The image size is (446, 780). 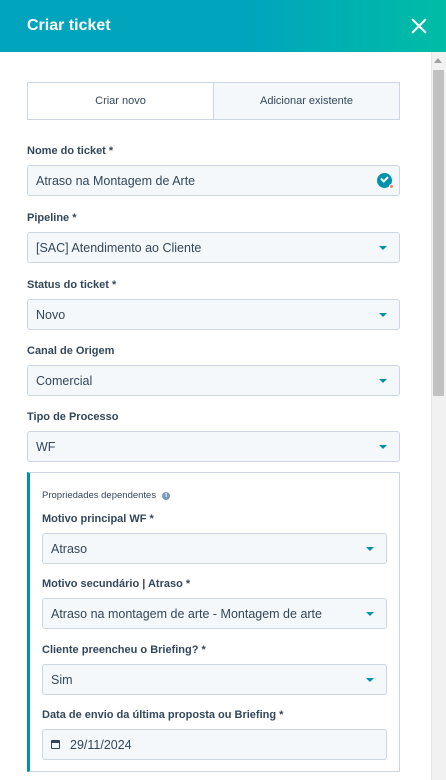 I want to click on dependent-title-text: Propriedades dependentes, so click(x=99, y=495).